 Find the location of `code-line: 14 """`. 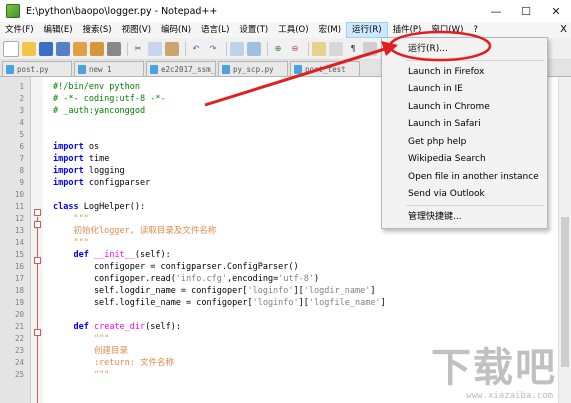

code-line: 14 """ is located at coordinates (285, 243).